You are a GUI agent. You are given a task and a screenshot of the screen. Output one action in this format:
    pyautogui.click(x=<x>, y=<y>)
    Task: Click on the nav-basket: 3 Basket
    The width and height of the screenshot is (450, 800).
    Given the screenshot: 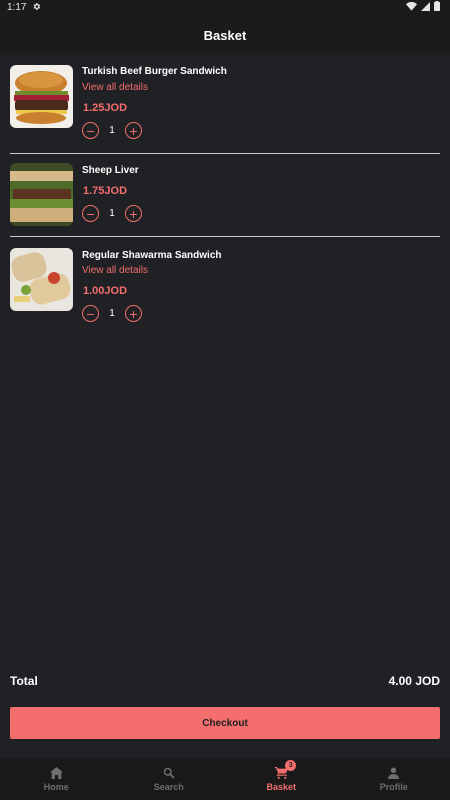 What is the action you would take?
    pyautogui.click(x=281, y=779)
    